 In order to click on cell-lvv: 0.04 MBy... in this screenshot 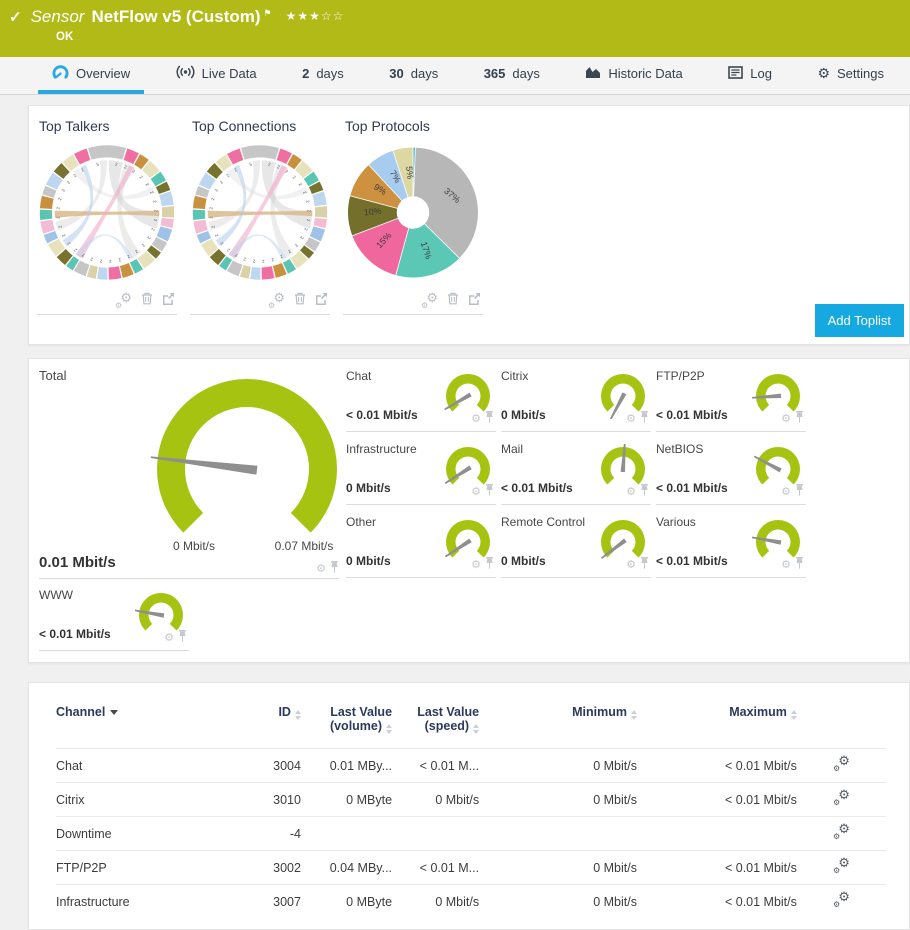, I will do `click(346, 867)`.